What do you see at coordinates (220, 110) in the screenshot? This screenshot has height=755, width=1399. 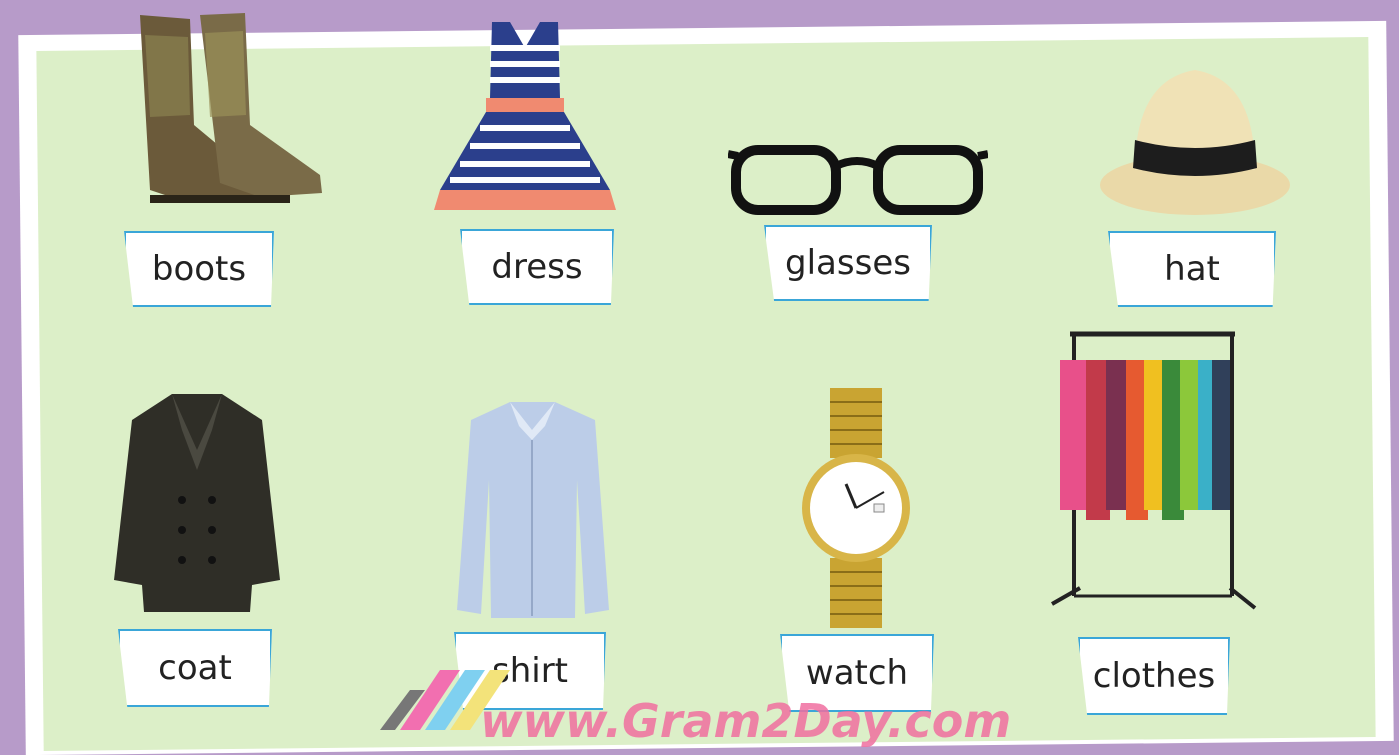 I see `boots-icon` at bounding box center [220, 110].